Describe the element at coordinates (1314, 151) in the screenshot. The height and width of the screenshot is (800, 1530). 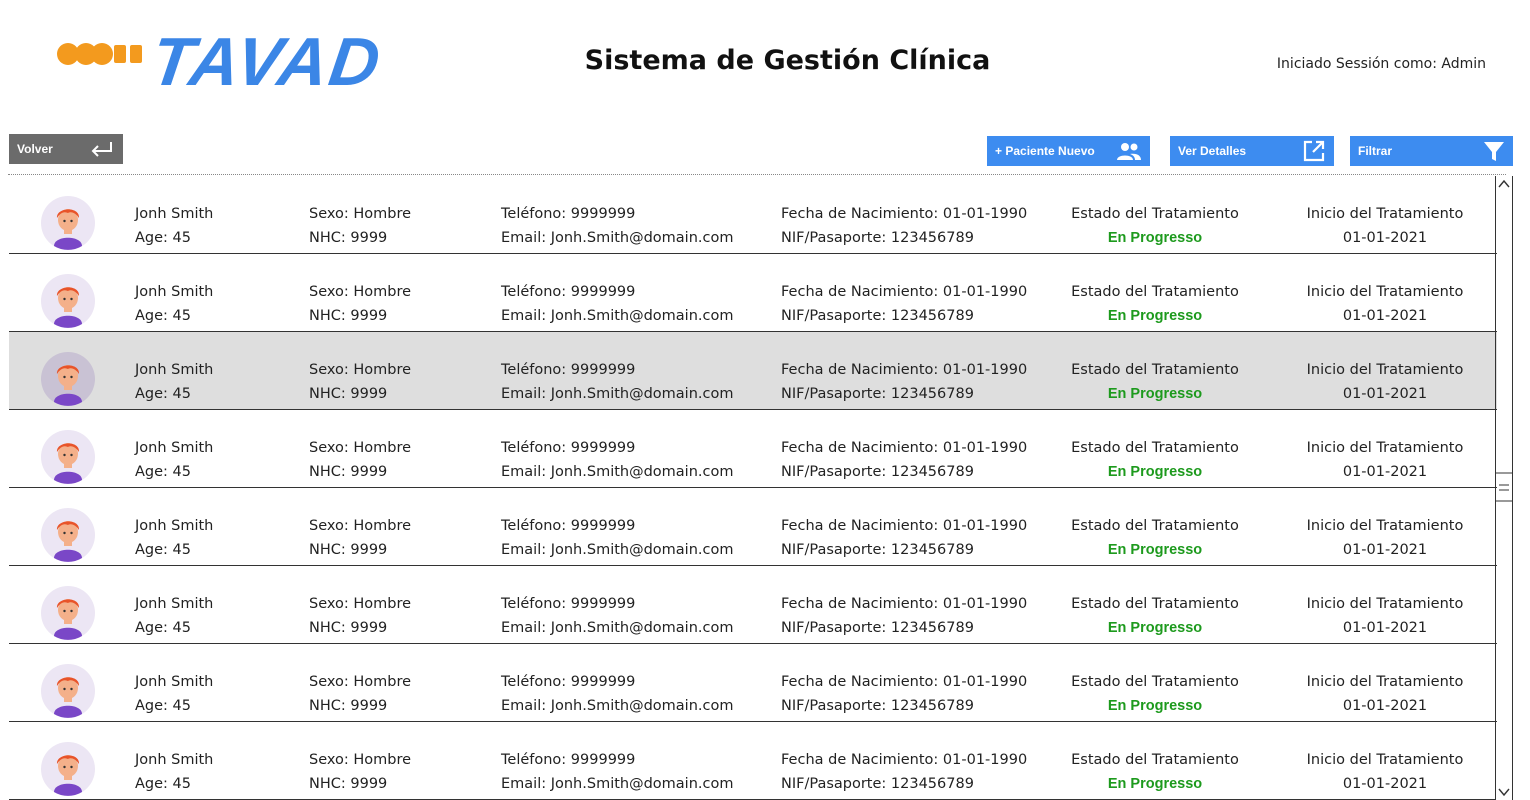
I see `open-external-icon` at that location.